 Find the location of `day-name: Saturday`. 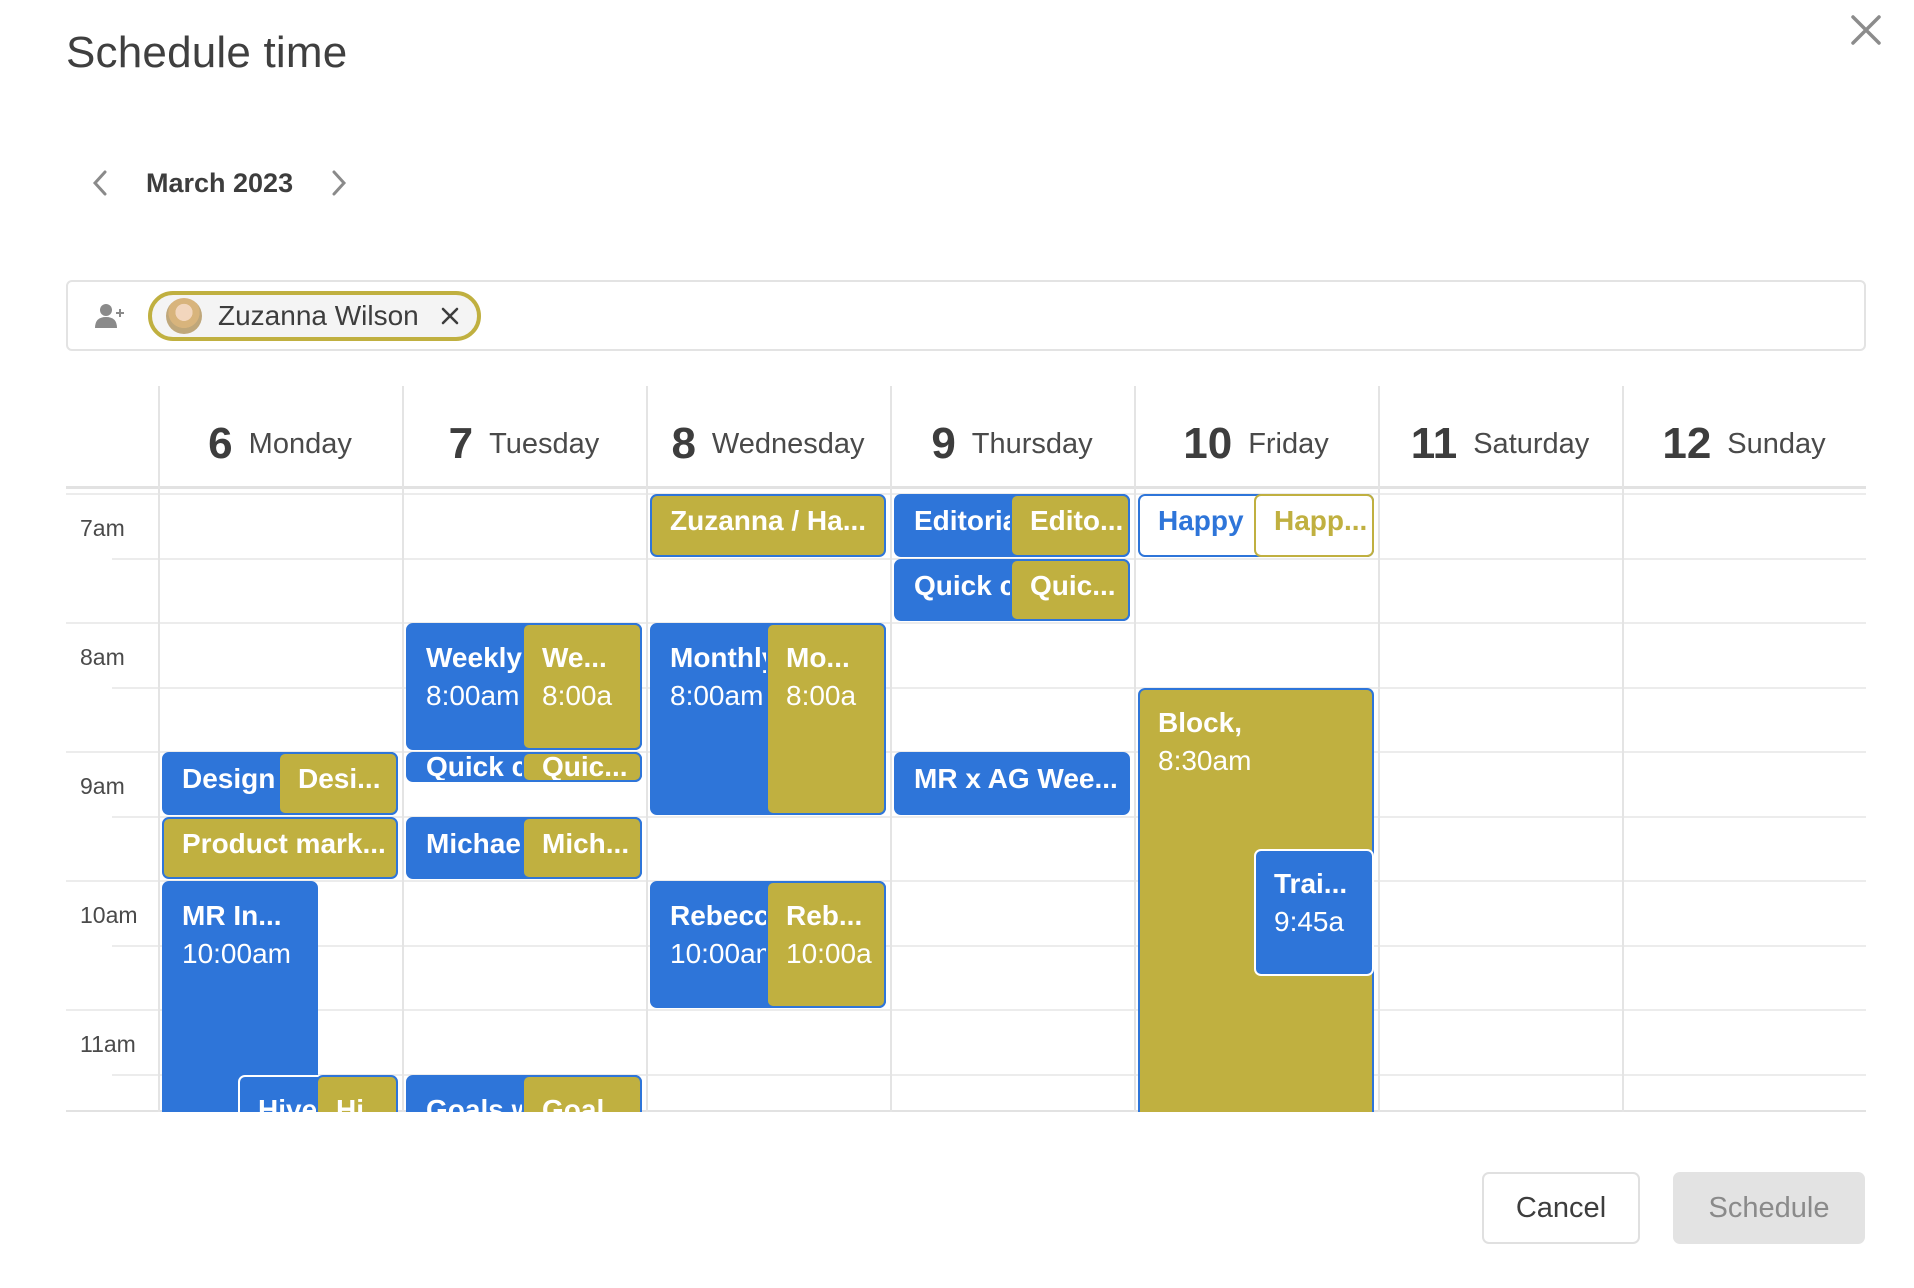

day-name: Saturday is located at coordinates (1531, 443).